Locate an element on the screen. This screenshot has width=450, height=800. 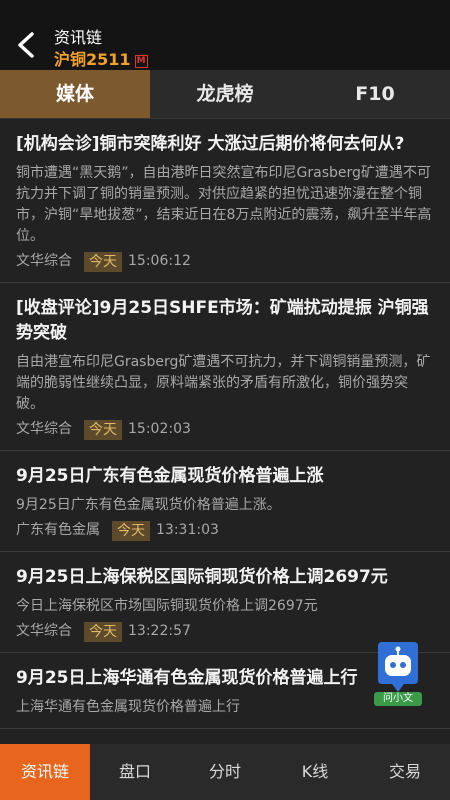
bottom-nav: 资讯链 盘口 分时 K线 交易 is located at coordinates (225, 772).